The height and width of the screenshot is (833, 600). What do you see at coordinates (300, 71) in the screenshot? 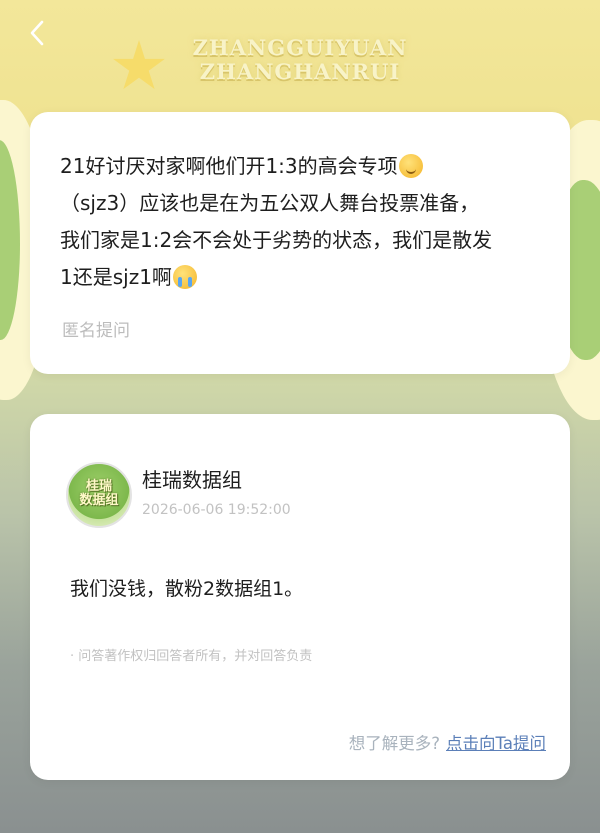
I see `banner-line-2: ZHANGHANRUI` at bounding box center [300, 71].